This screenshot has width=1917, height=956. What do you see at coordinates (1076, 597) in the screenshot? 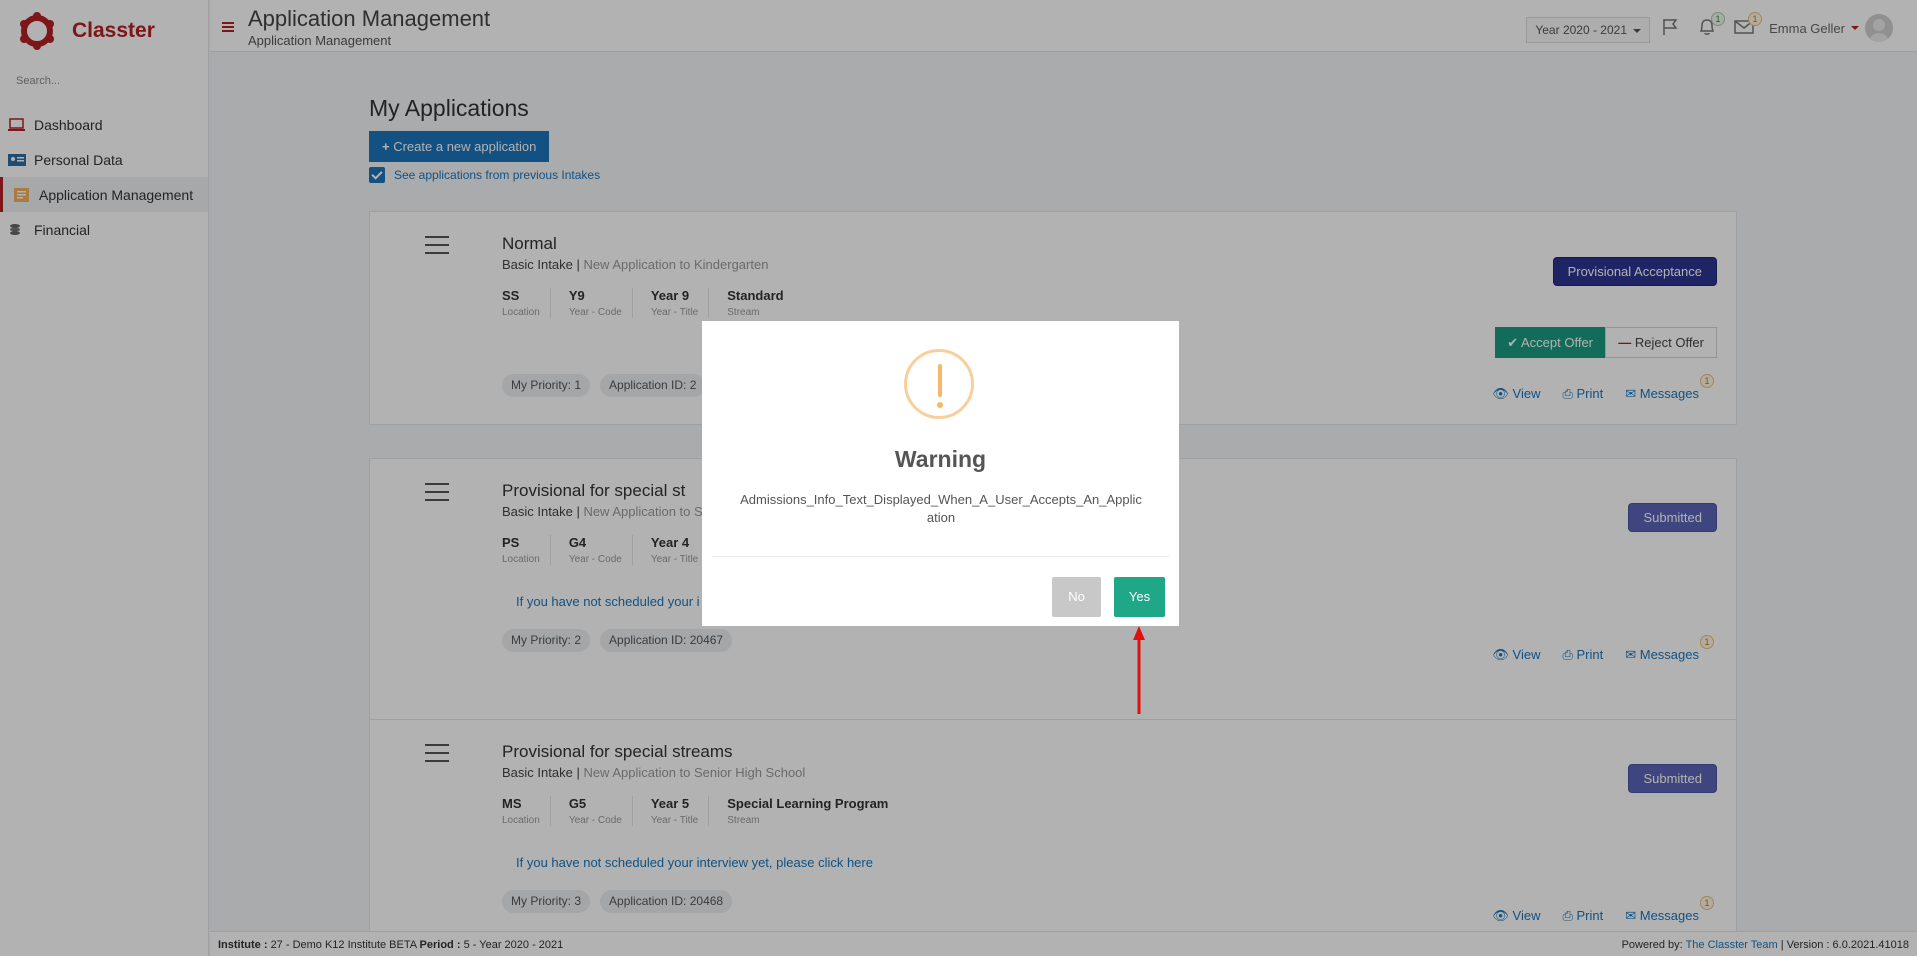
I see `no-button: No` at bounding box center [1076, 597].